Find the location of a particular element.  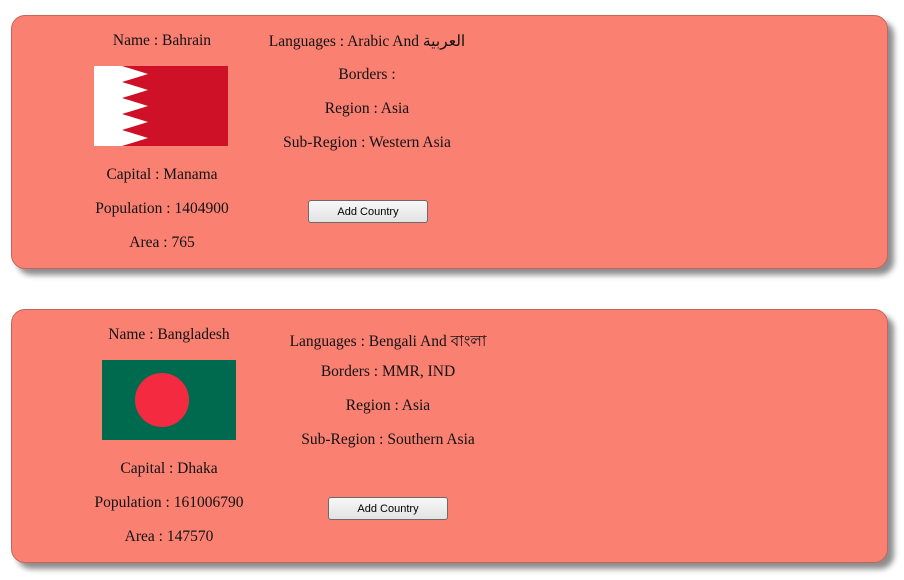

country-borders: Borders : is located at coordinates (367, 74).